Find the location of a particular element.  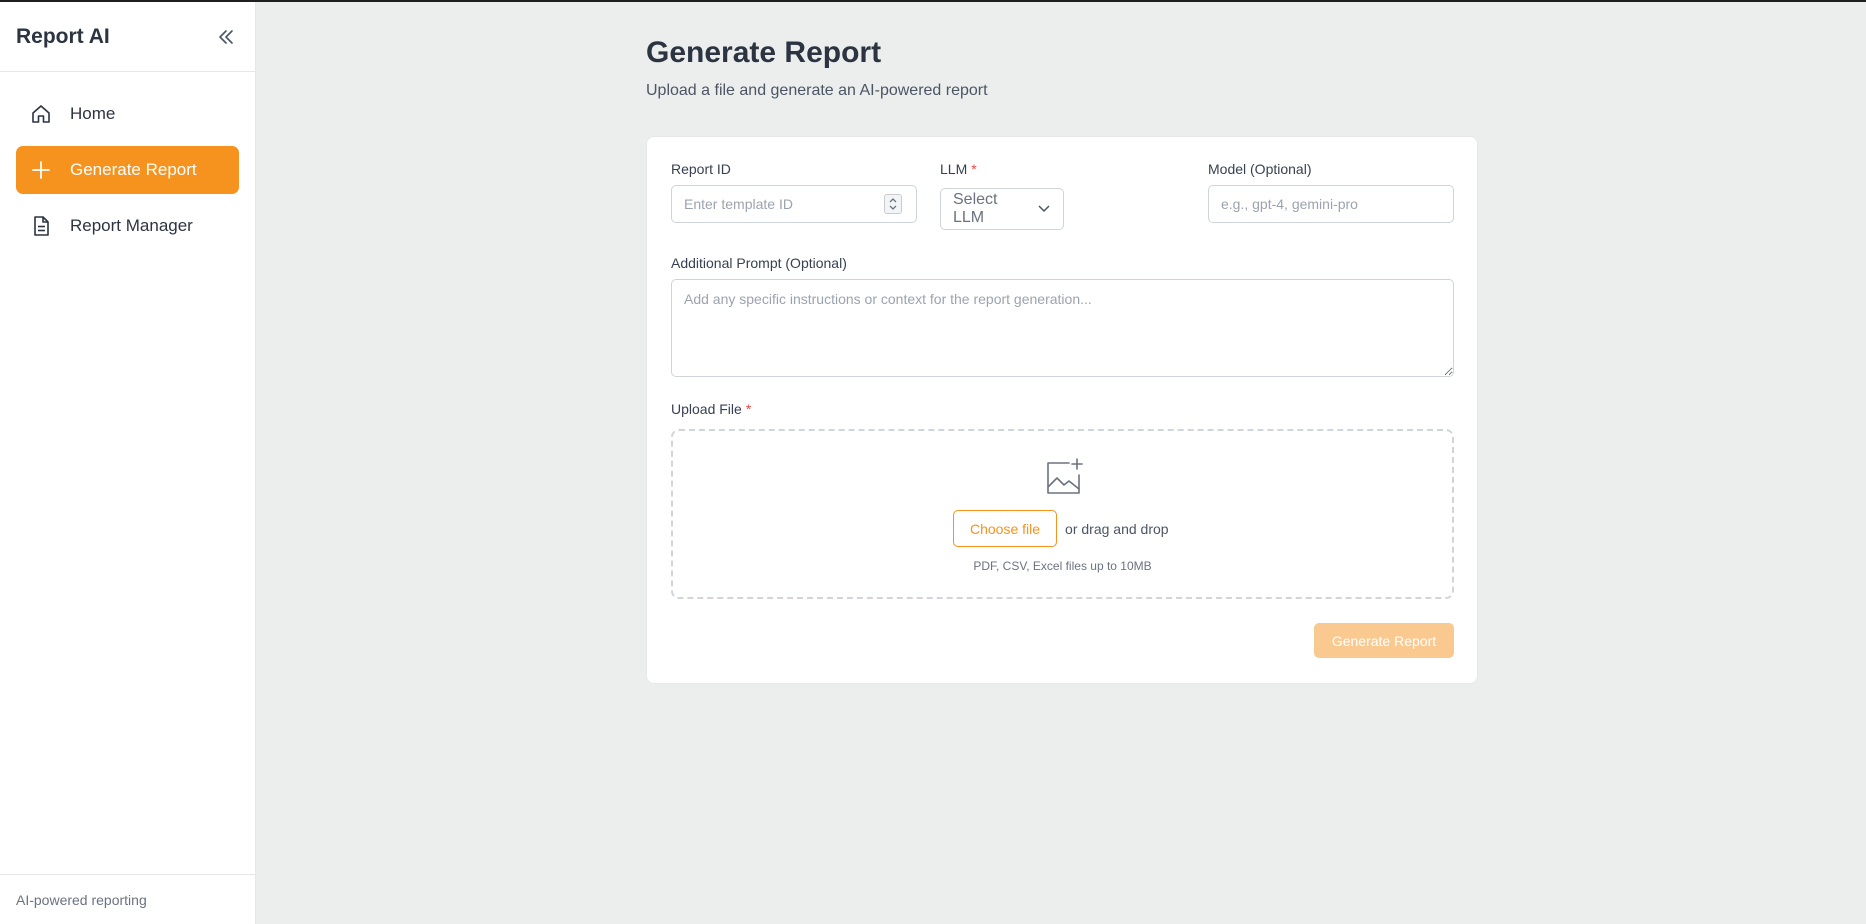

report-id-label: Report ID is located at coordinates (701, 169).